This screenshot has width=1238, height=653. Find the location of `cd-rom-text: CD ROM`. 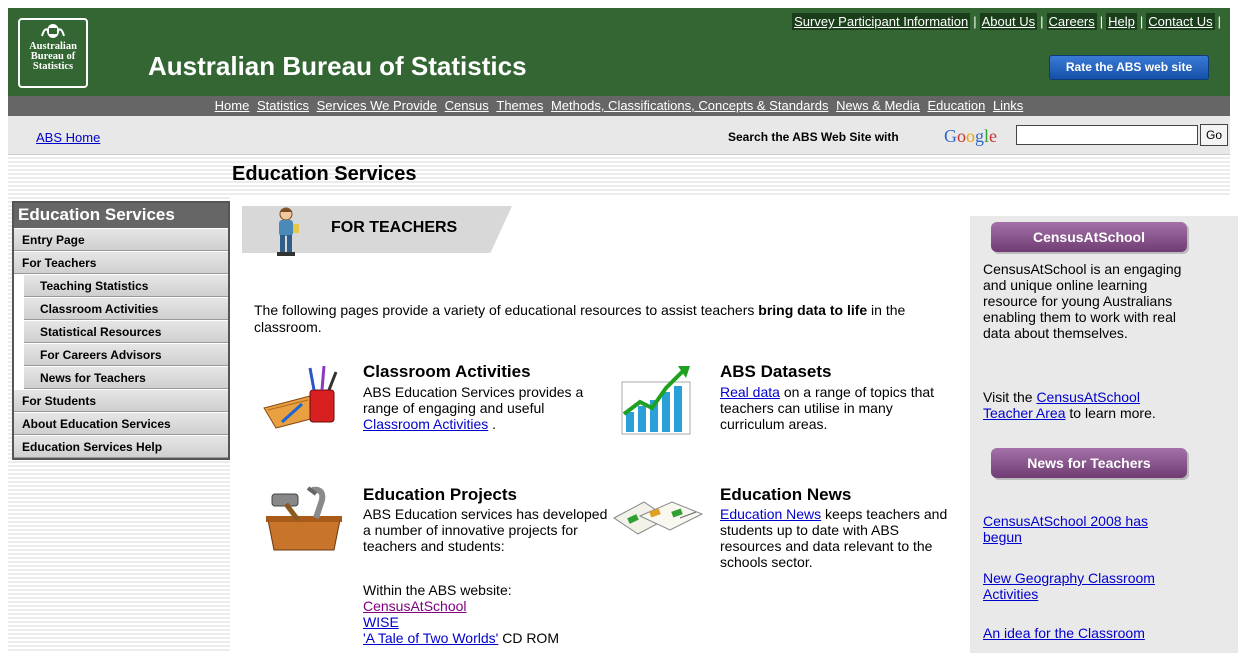

cd-rom-text: CD ROM is located at coordinates (528, 638).